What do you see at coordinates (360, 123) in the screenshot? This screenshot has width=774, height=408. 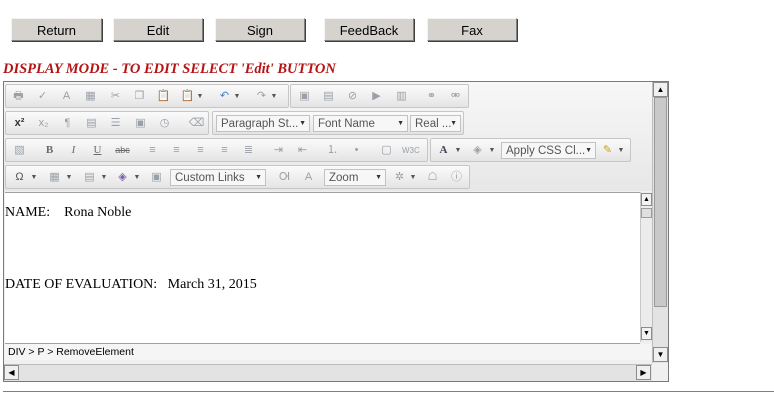 I see `font-name-dropdown: Font Name ▼` at bounding box center [360, 123].